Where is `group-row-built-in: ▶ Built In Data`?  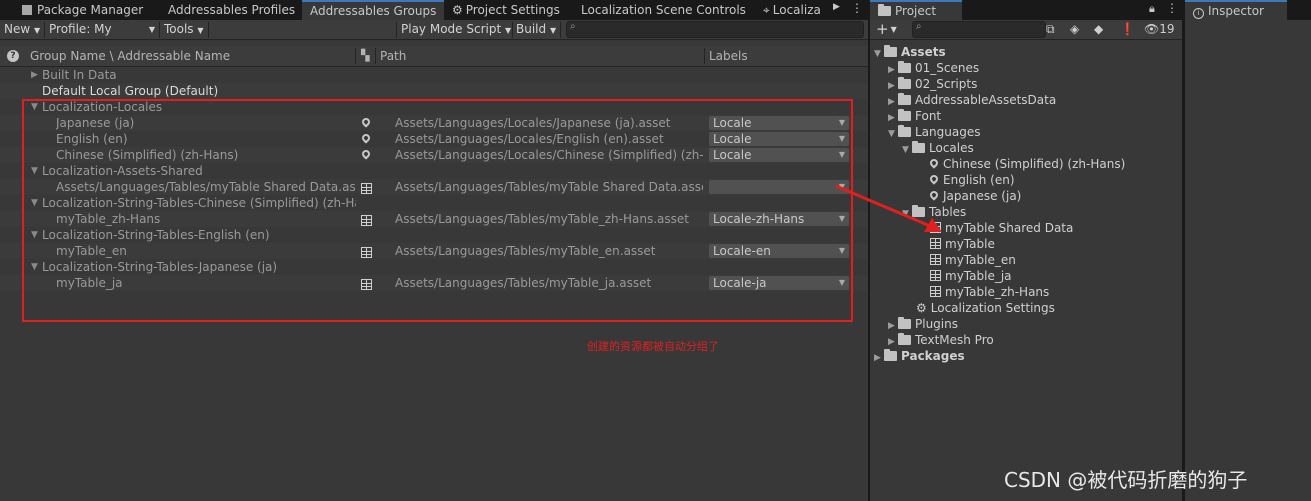 group-row-built-in: ▶ Built In Data is located at coordinates (434, 75).